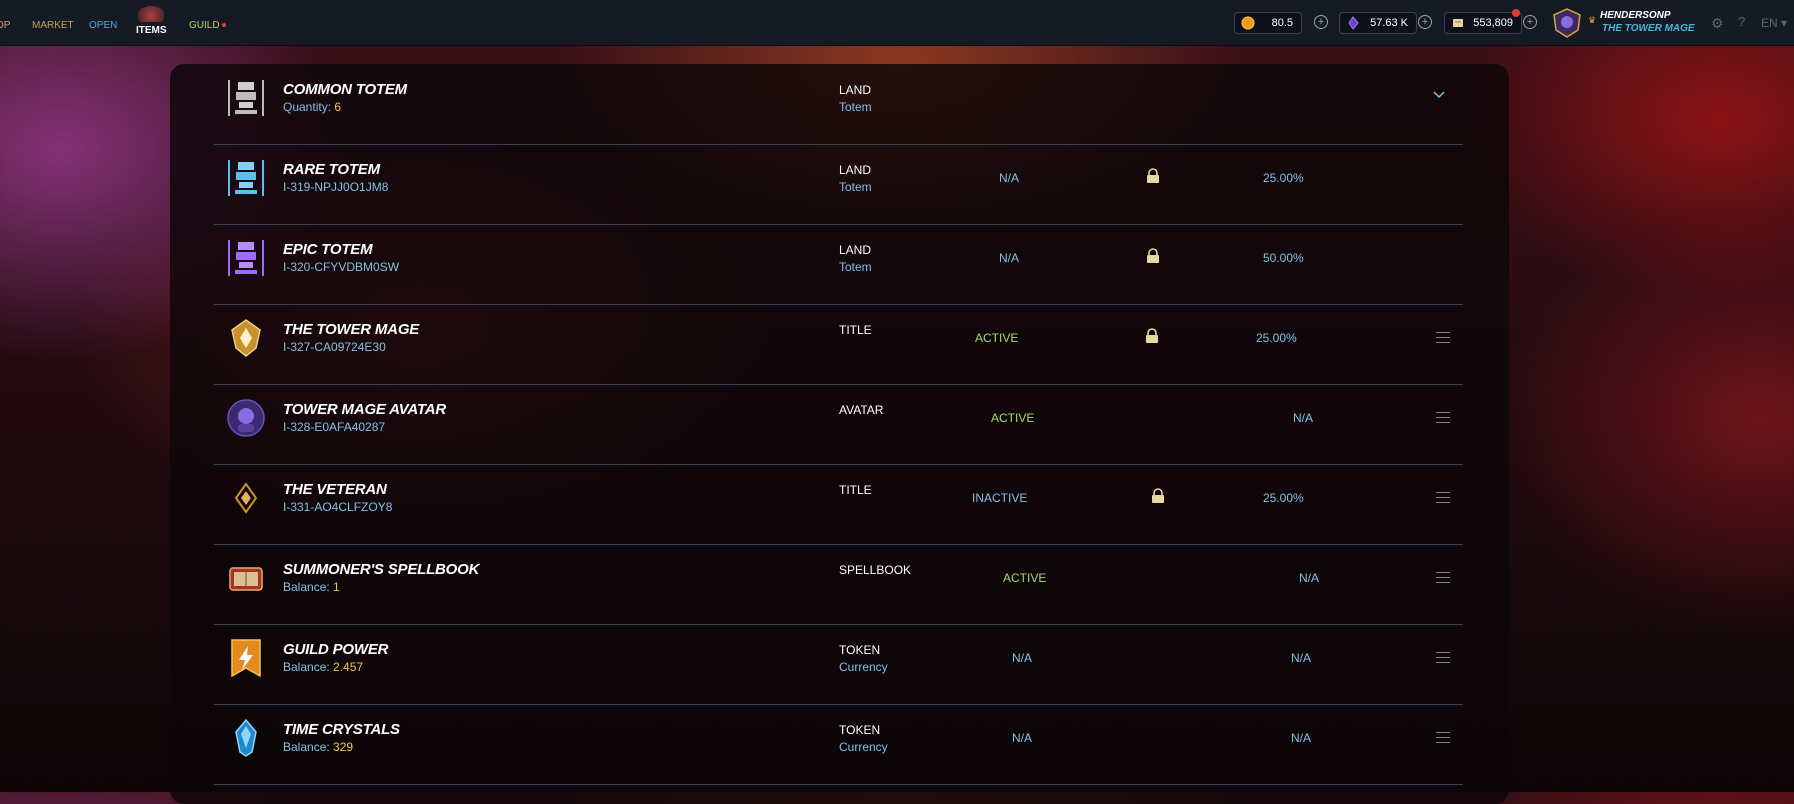 Image resolution: width=1794 pixels, height=804 pixels. I want to click on nav-items: ITEMS, so click(151, 21).